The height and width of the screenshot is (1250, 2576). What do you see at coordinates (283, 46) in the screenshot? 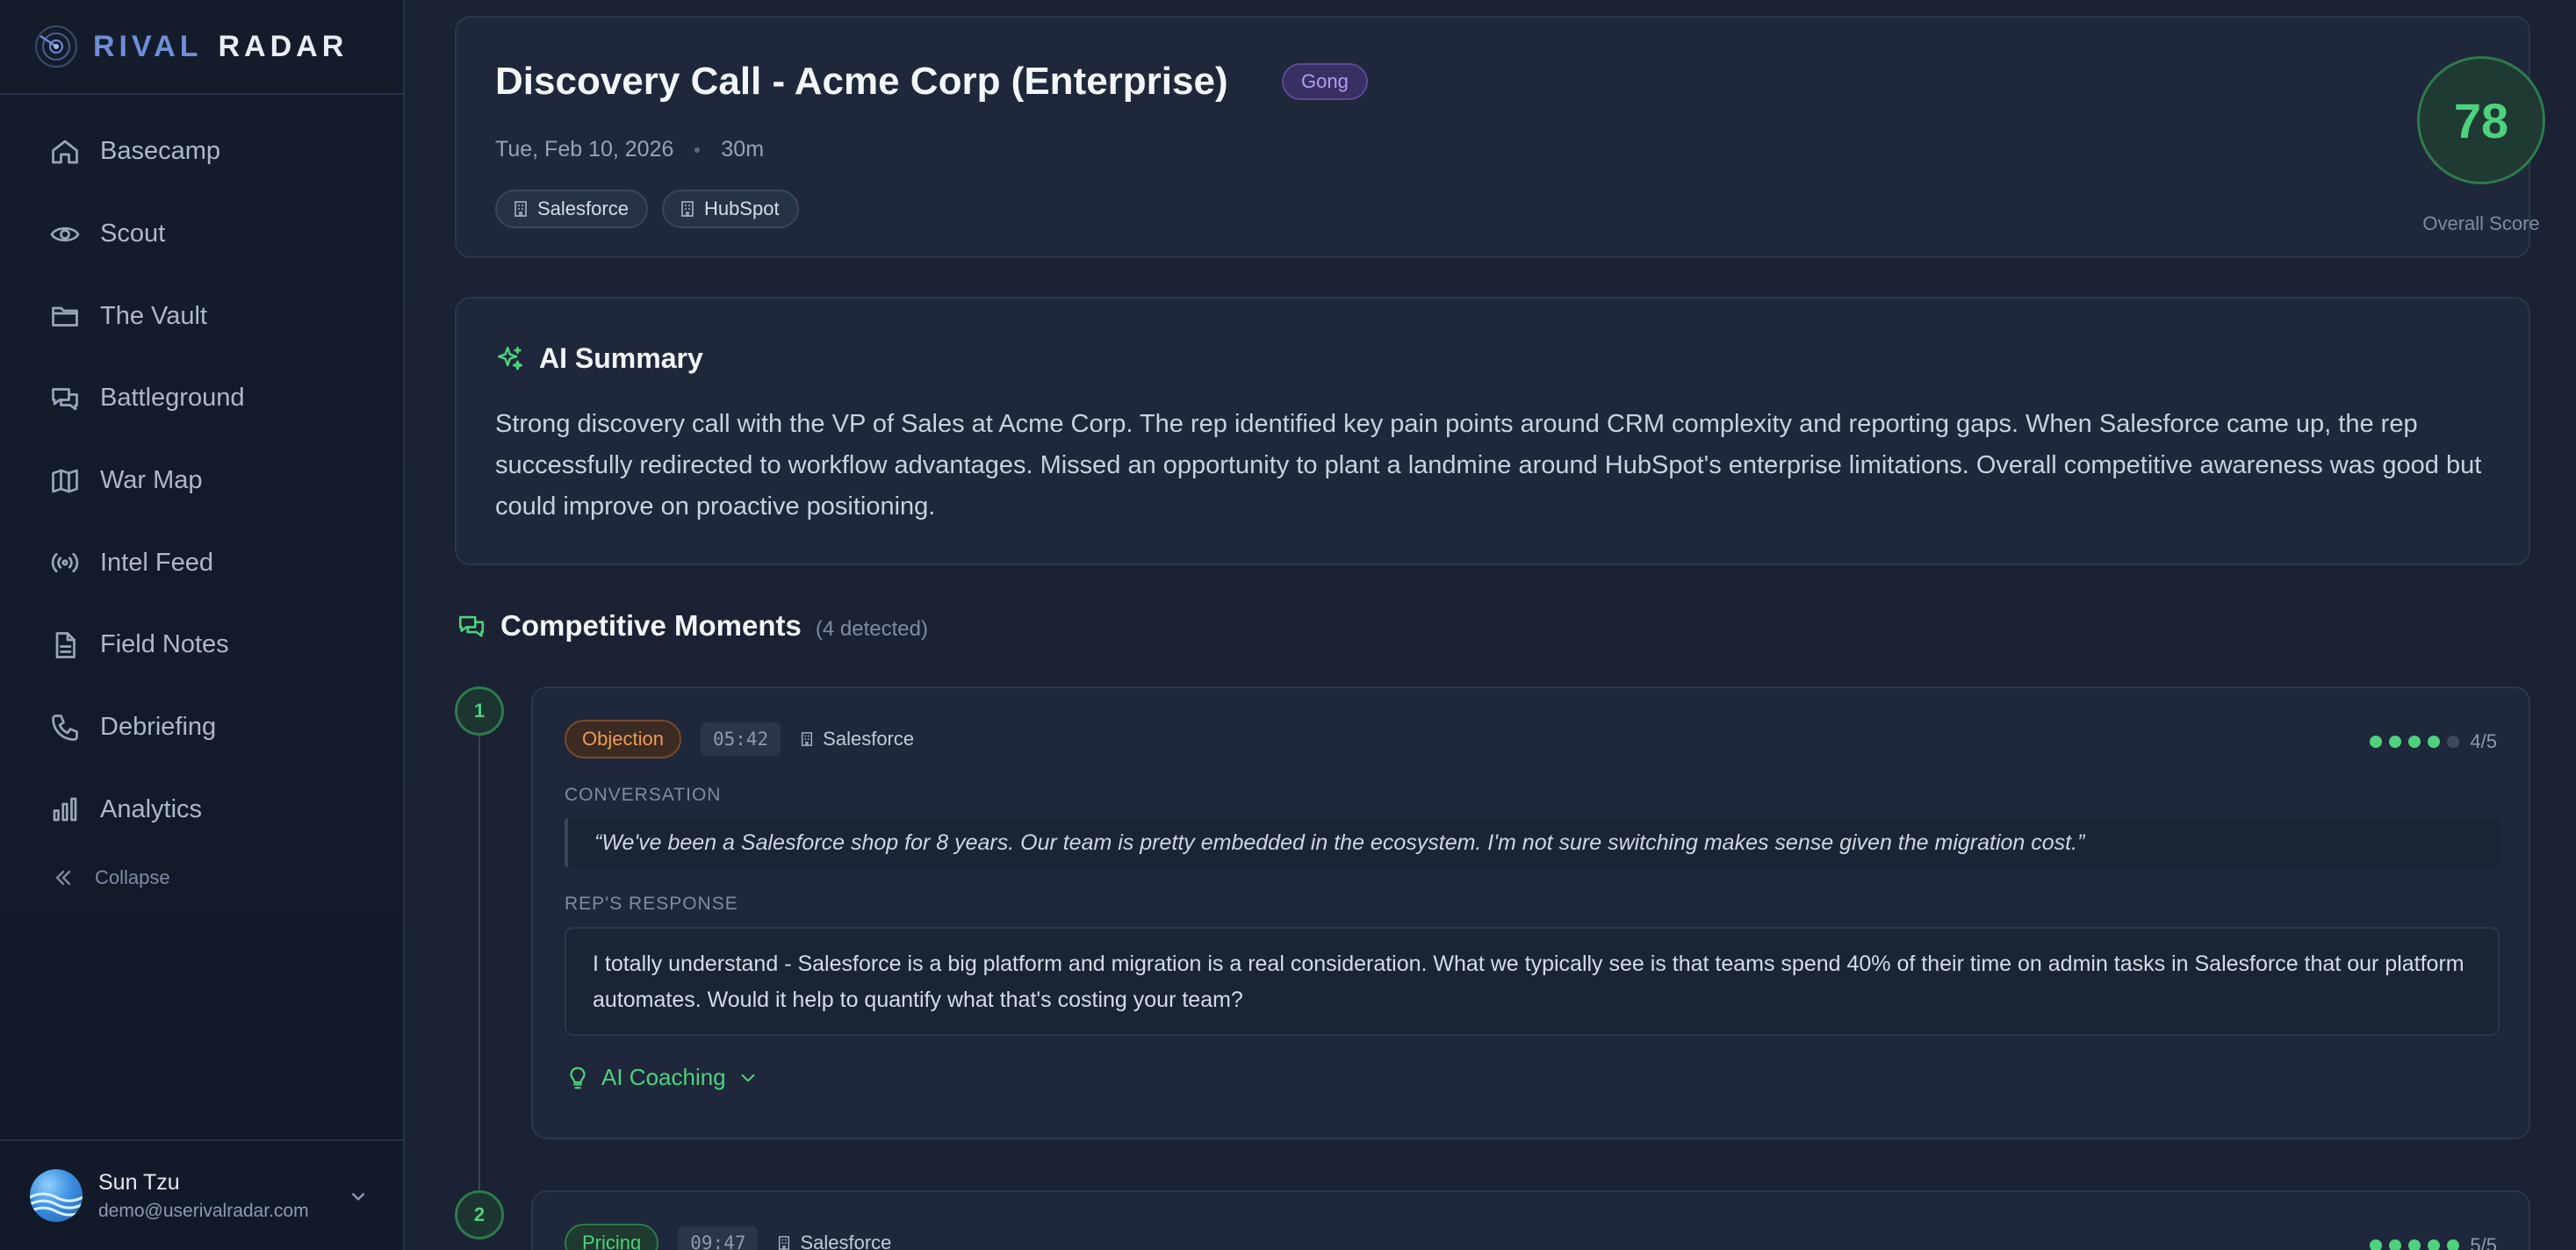
I see `brand-word-radar: RADAR` at bounding box center [283, 46].